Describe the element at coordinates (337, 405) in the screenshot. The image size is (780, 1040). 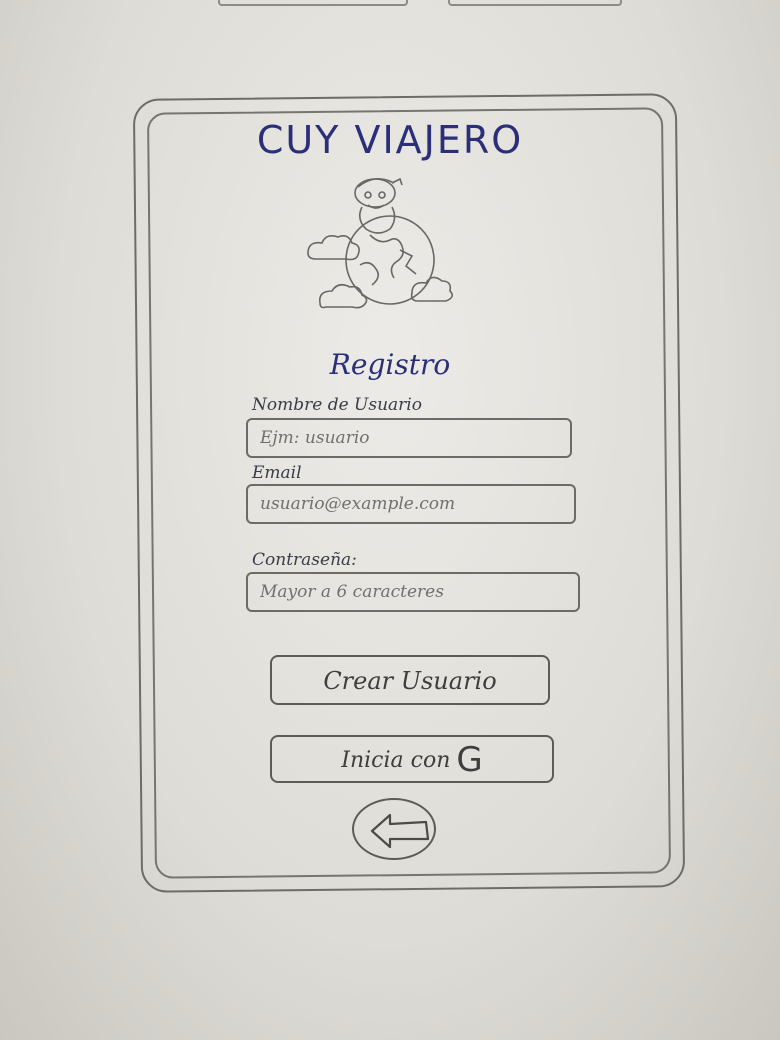
I see `username-label: Nombre de Usuario` at that location.